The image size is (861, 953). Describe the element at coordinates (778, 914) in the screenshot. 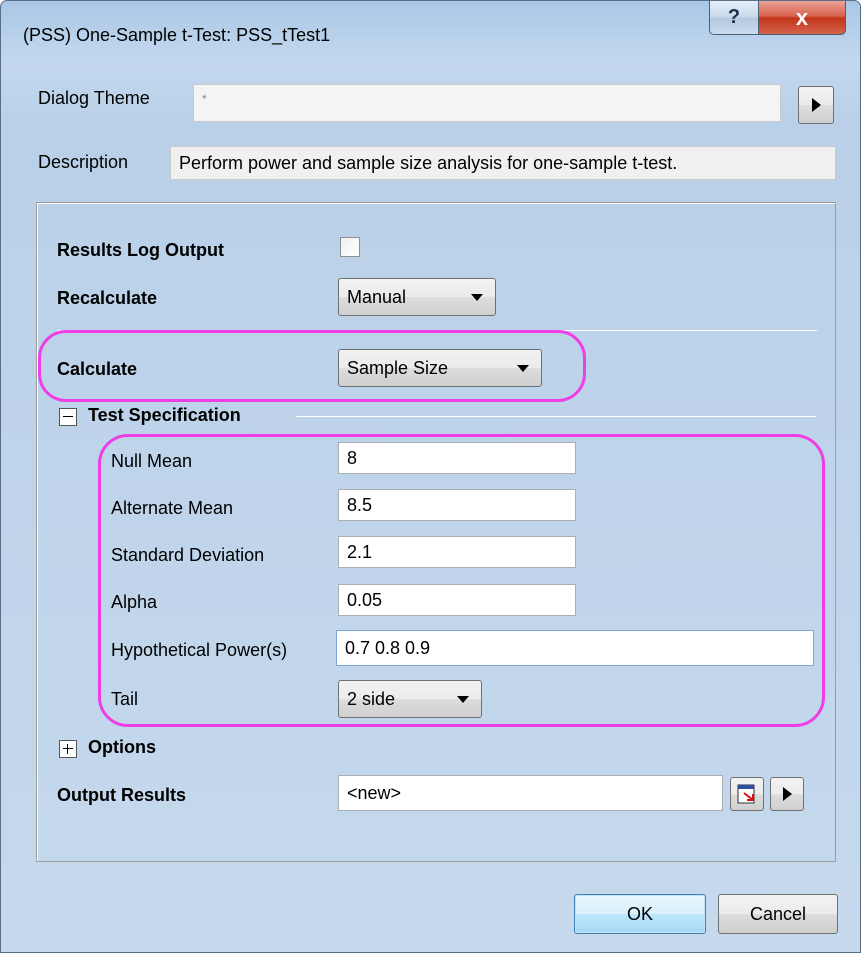

I see `cancel-button: Cancel` at that location.